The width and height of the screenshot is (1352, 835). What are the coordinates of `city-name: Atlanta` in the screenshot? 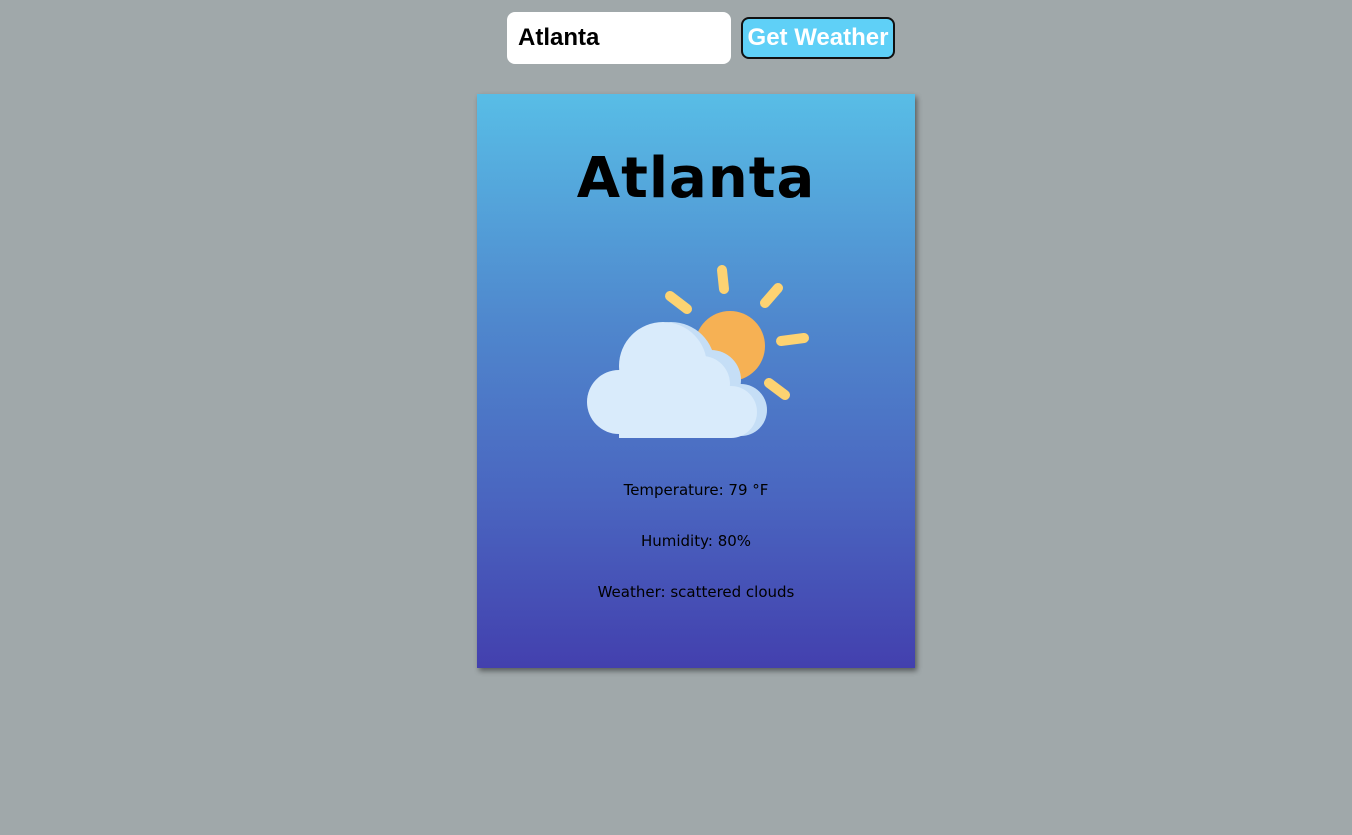 It's located at (696, 178).